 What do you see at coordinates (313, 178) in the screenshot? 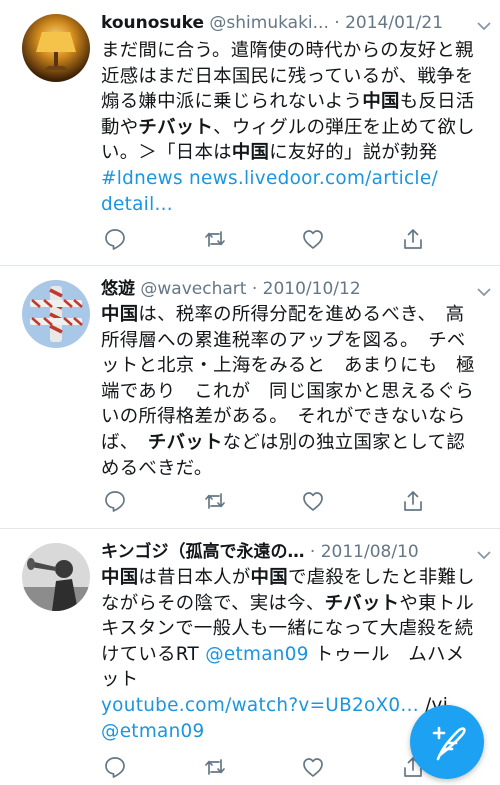
I see `url-link: news.livedoor.com/article/` at bounding box center [313, 178].